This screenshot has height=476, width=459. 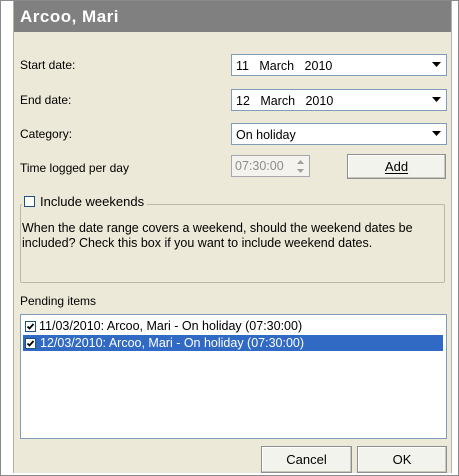 I want to click on cancel-button: Cancel, so click(x=306, y=459).